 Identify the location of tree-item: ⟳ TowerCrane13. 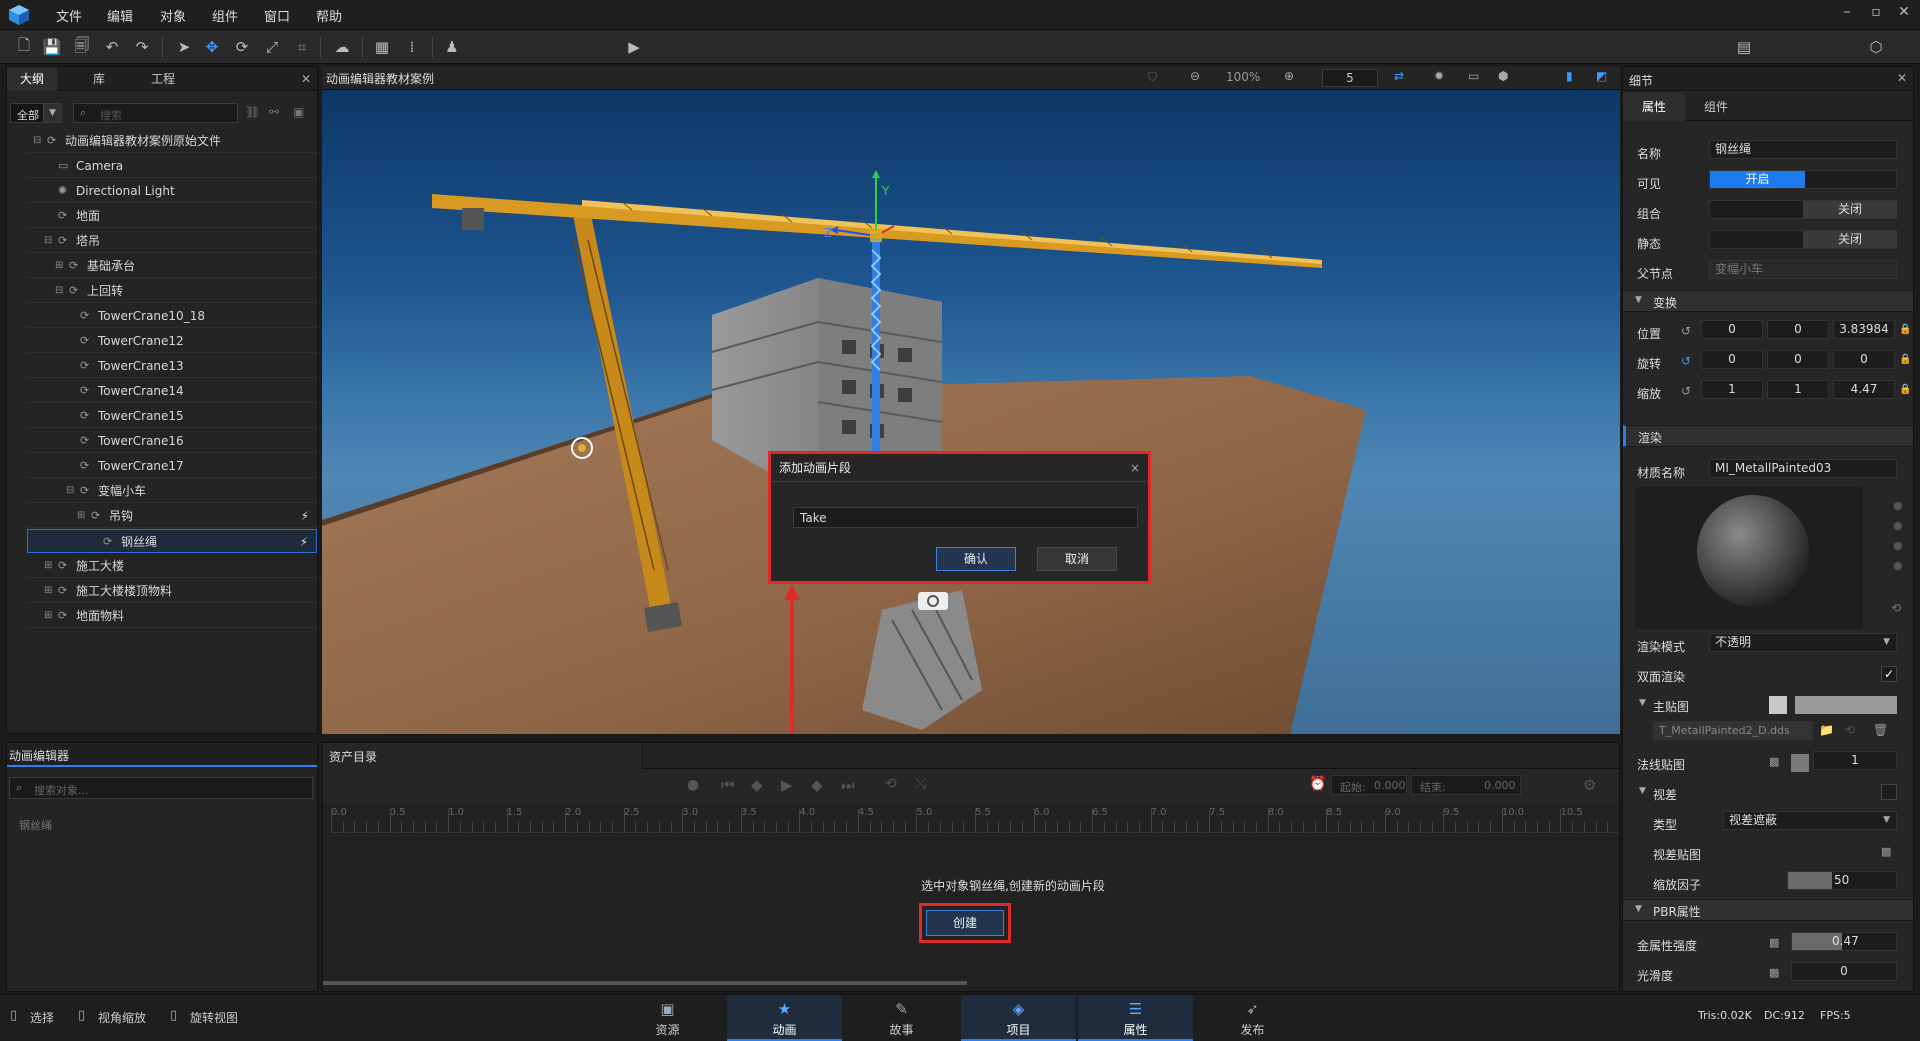
(172, 366).